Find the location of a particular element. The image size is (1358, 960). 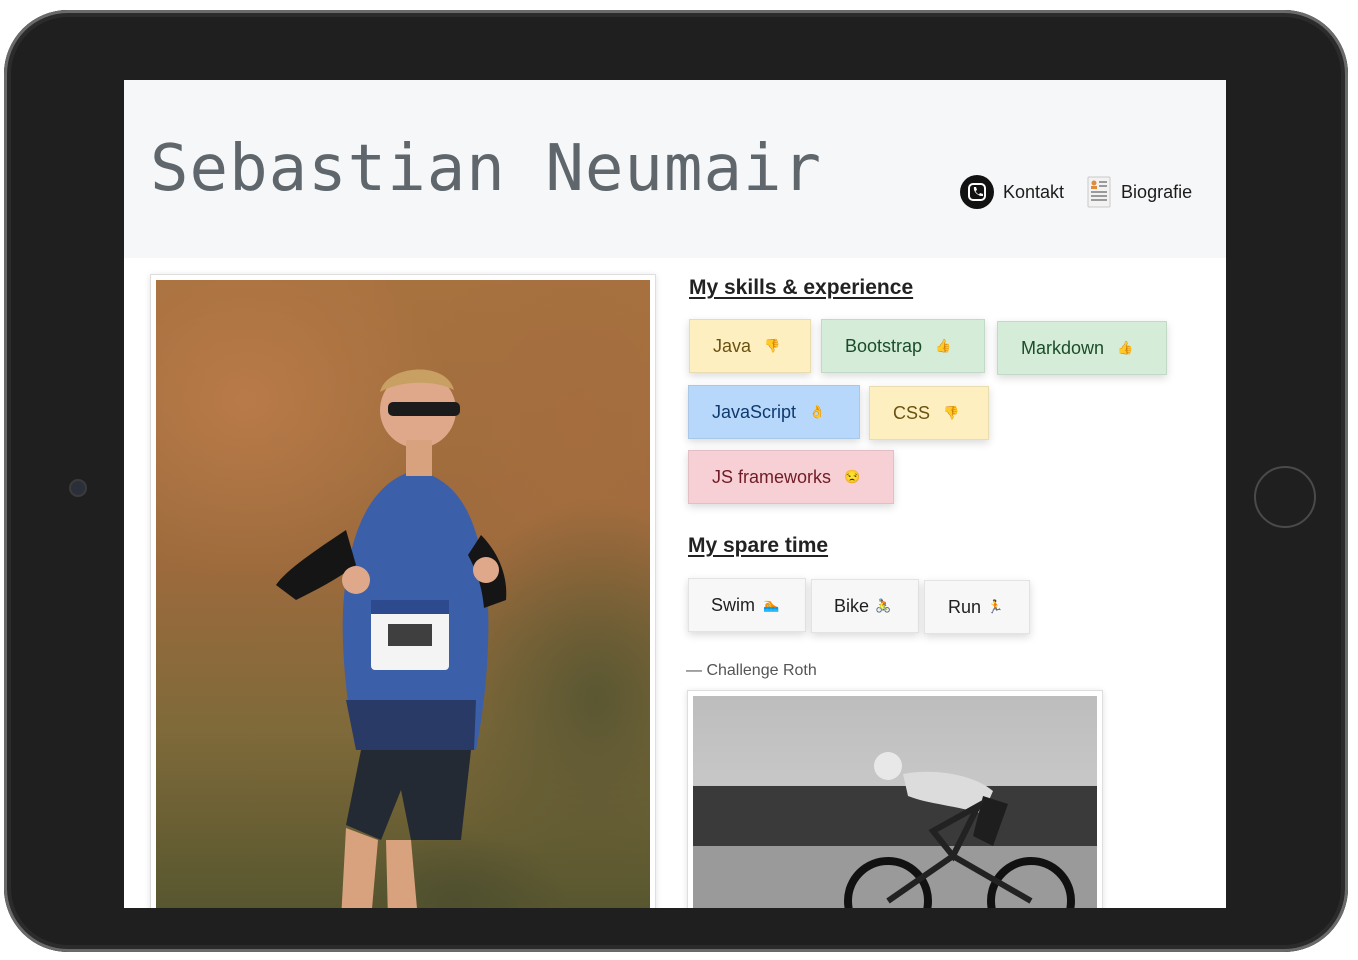

skill-chip-javascript: JavaScript 👌 is located at coordinates (774, 412).